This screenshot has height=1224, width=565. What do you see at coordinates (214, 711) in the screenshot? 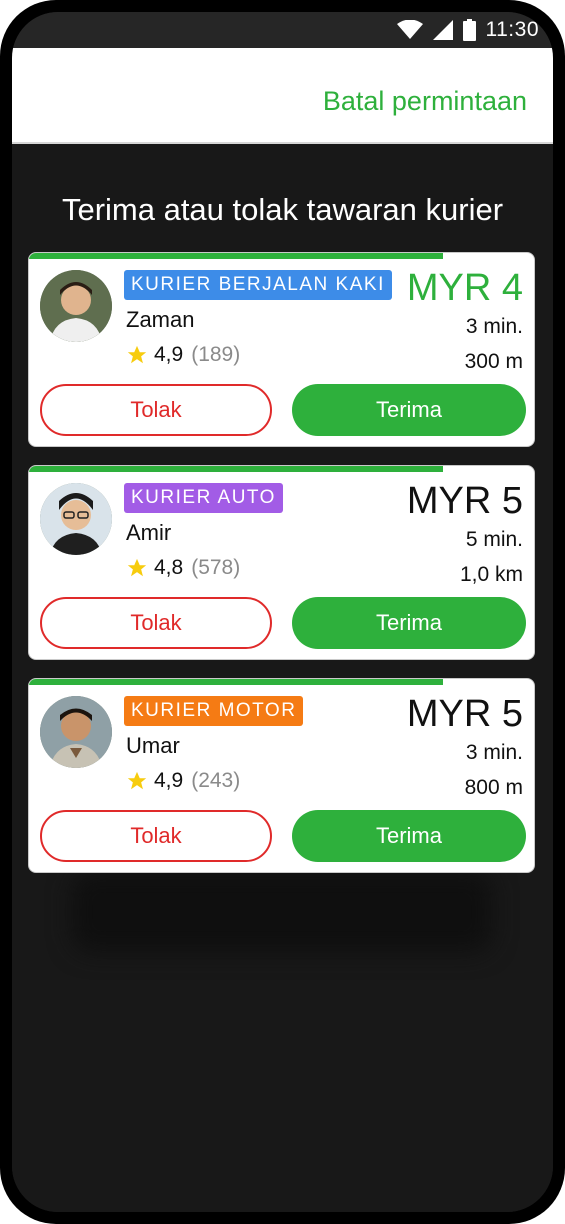
I see `courier-type-badge: KURIER MOTOR` at bounding box center [214, 711].